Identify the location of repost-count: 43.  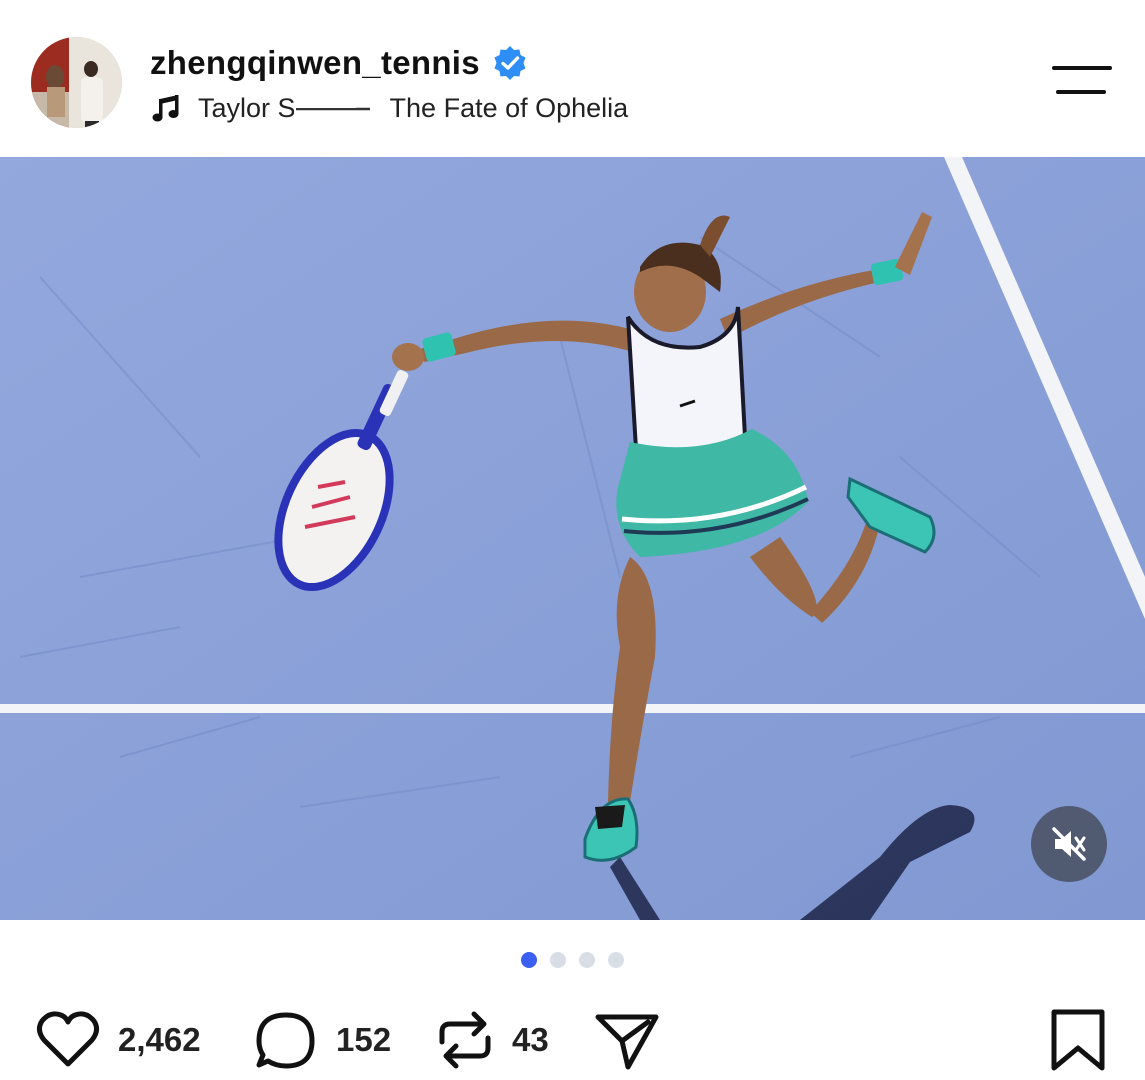
(530, 1039).